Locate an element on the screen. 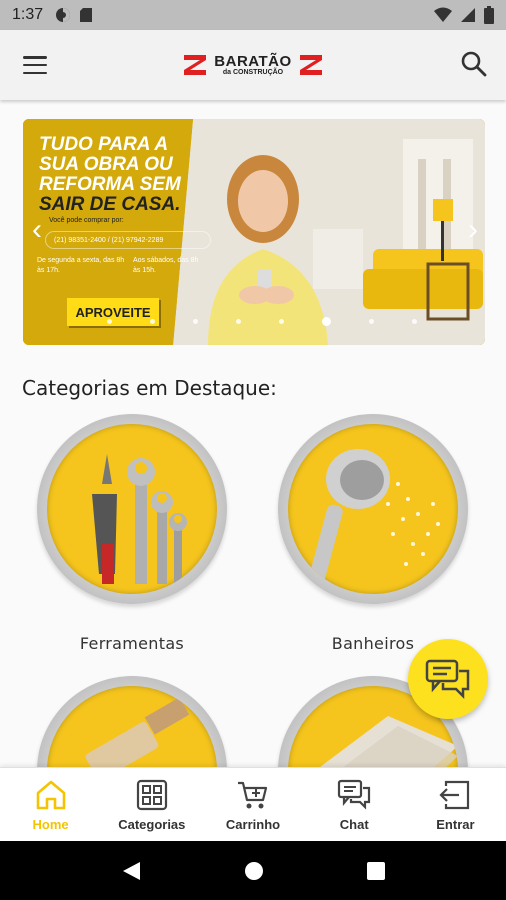 Image resolution: width=506 pixels, height=900 pixels. sd-card-icon is located at coordinates (86, 15).